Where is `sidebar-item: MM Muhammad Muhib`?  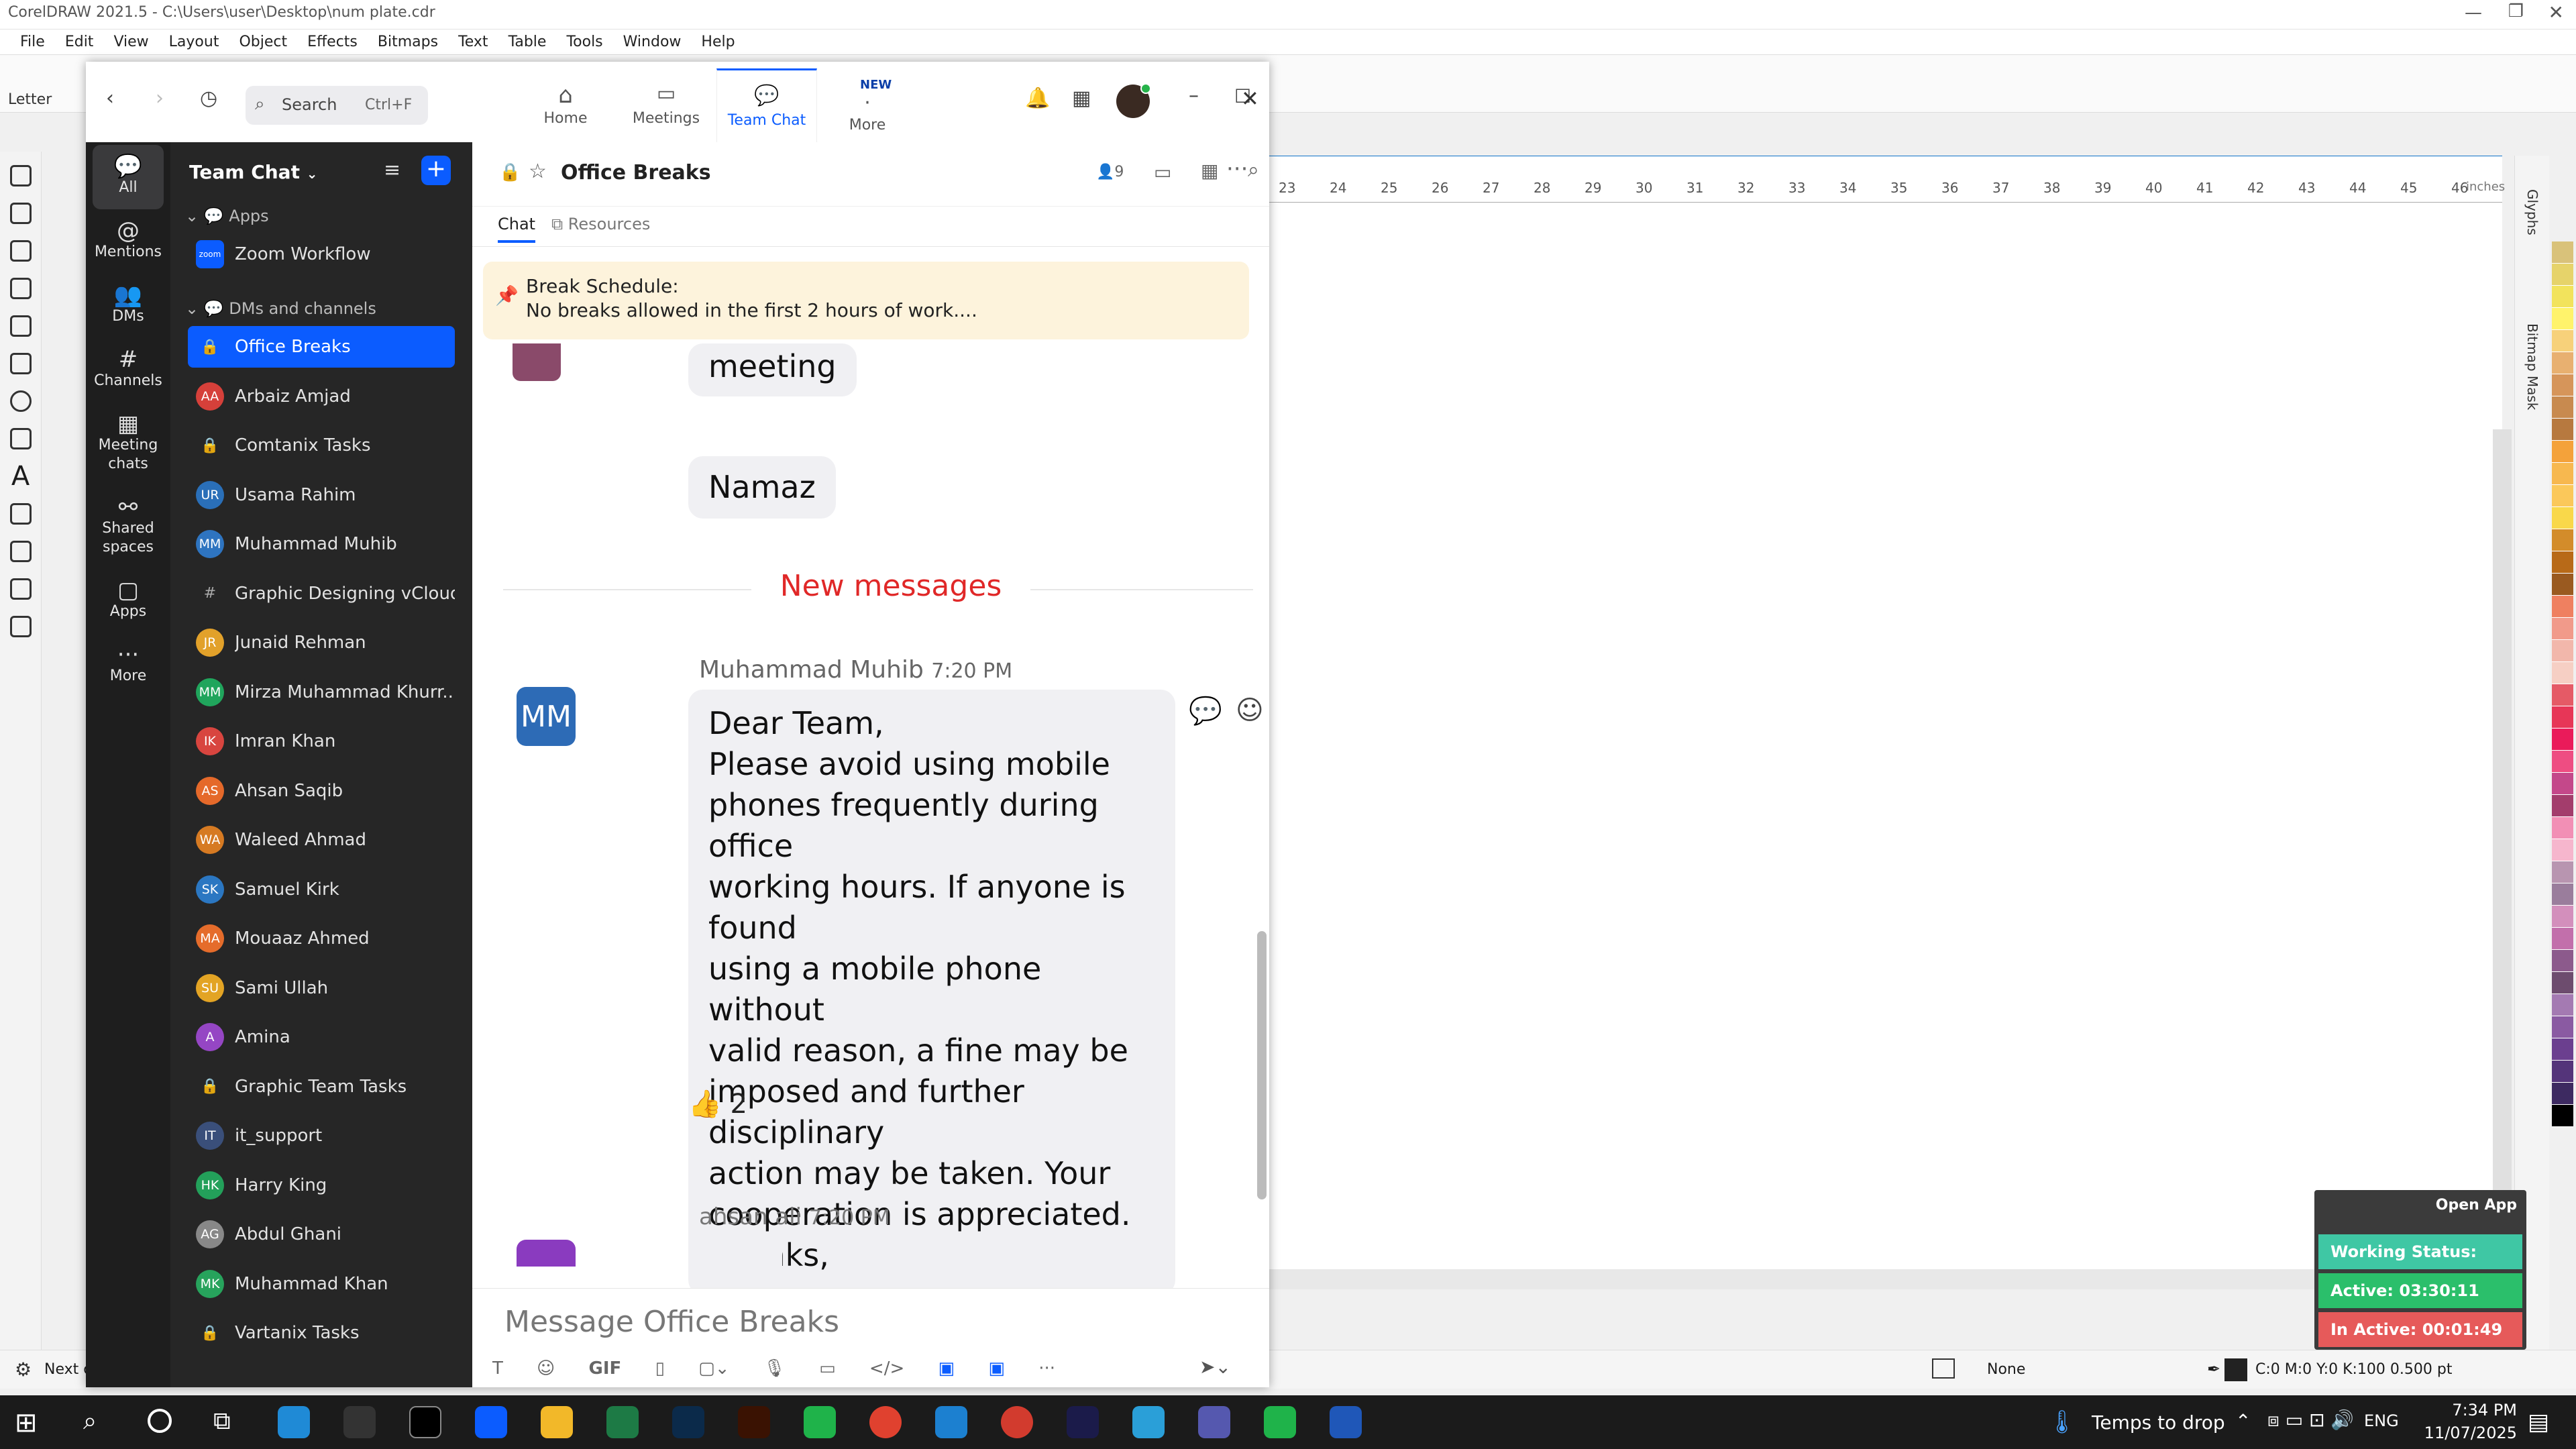
sidebar-item: MM Muhammad Muhib is located at coordinates (321, 544).